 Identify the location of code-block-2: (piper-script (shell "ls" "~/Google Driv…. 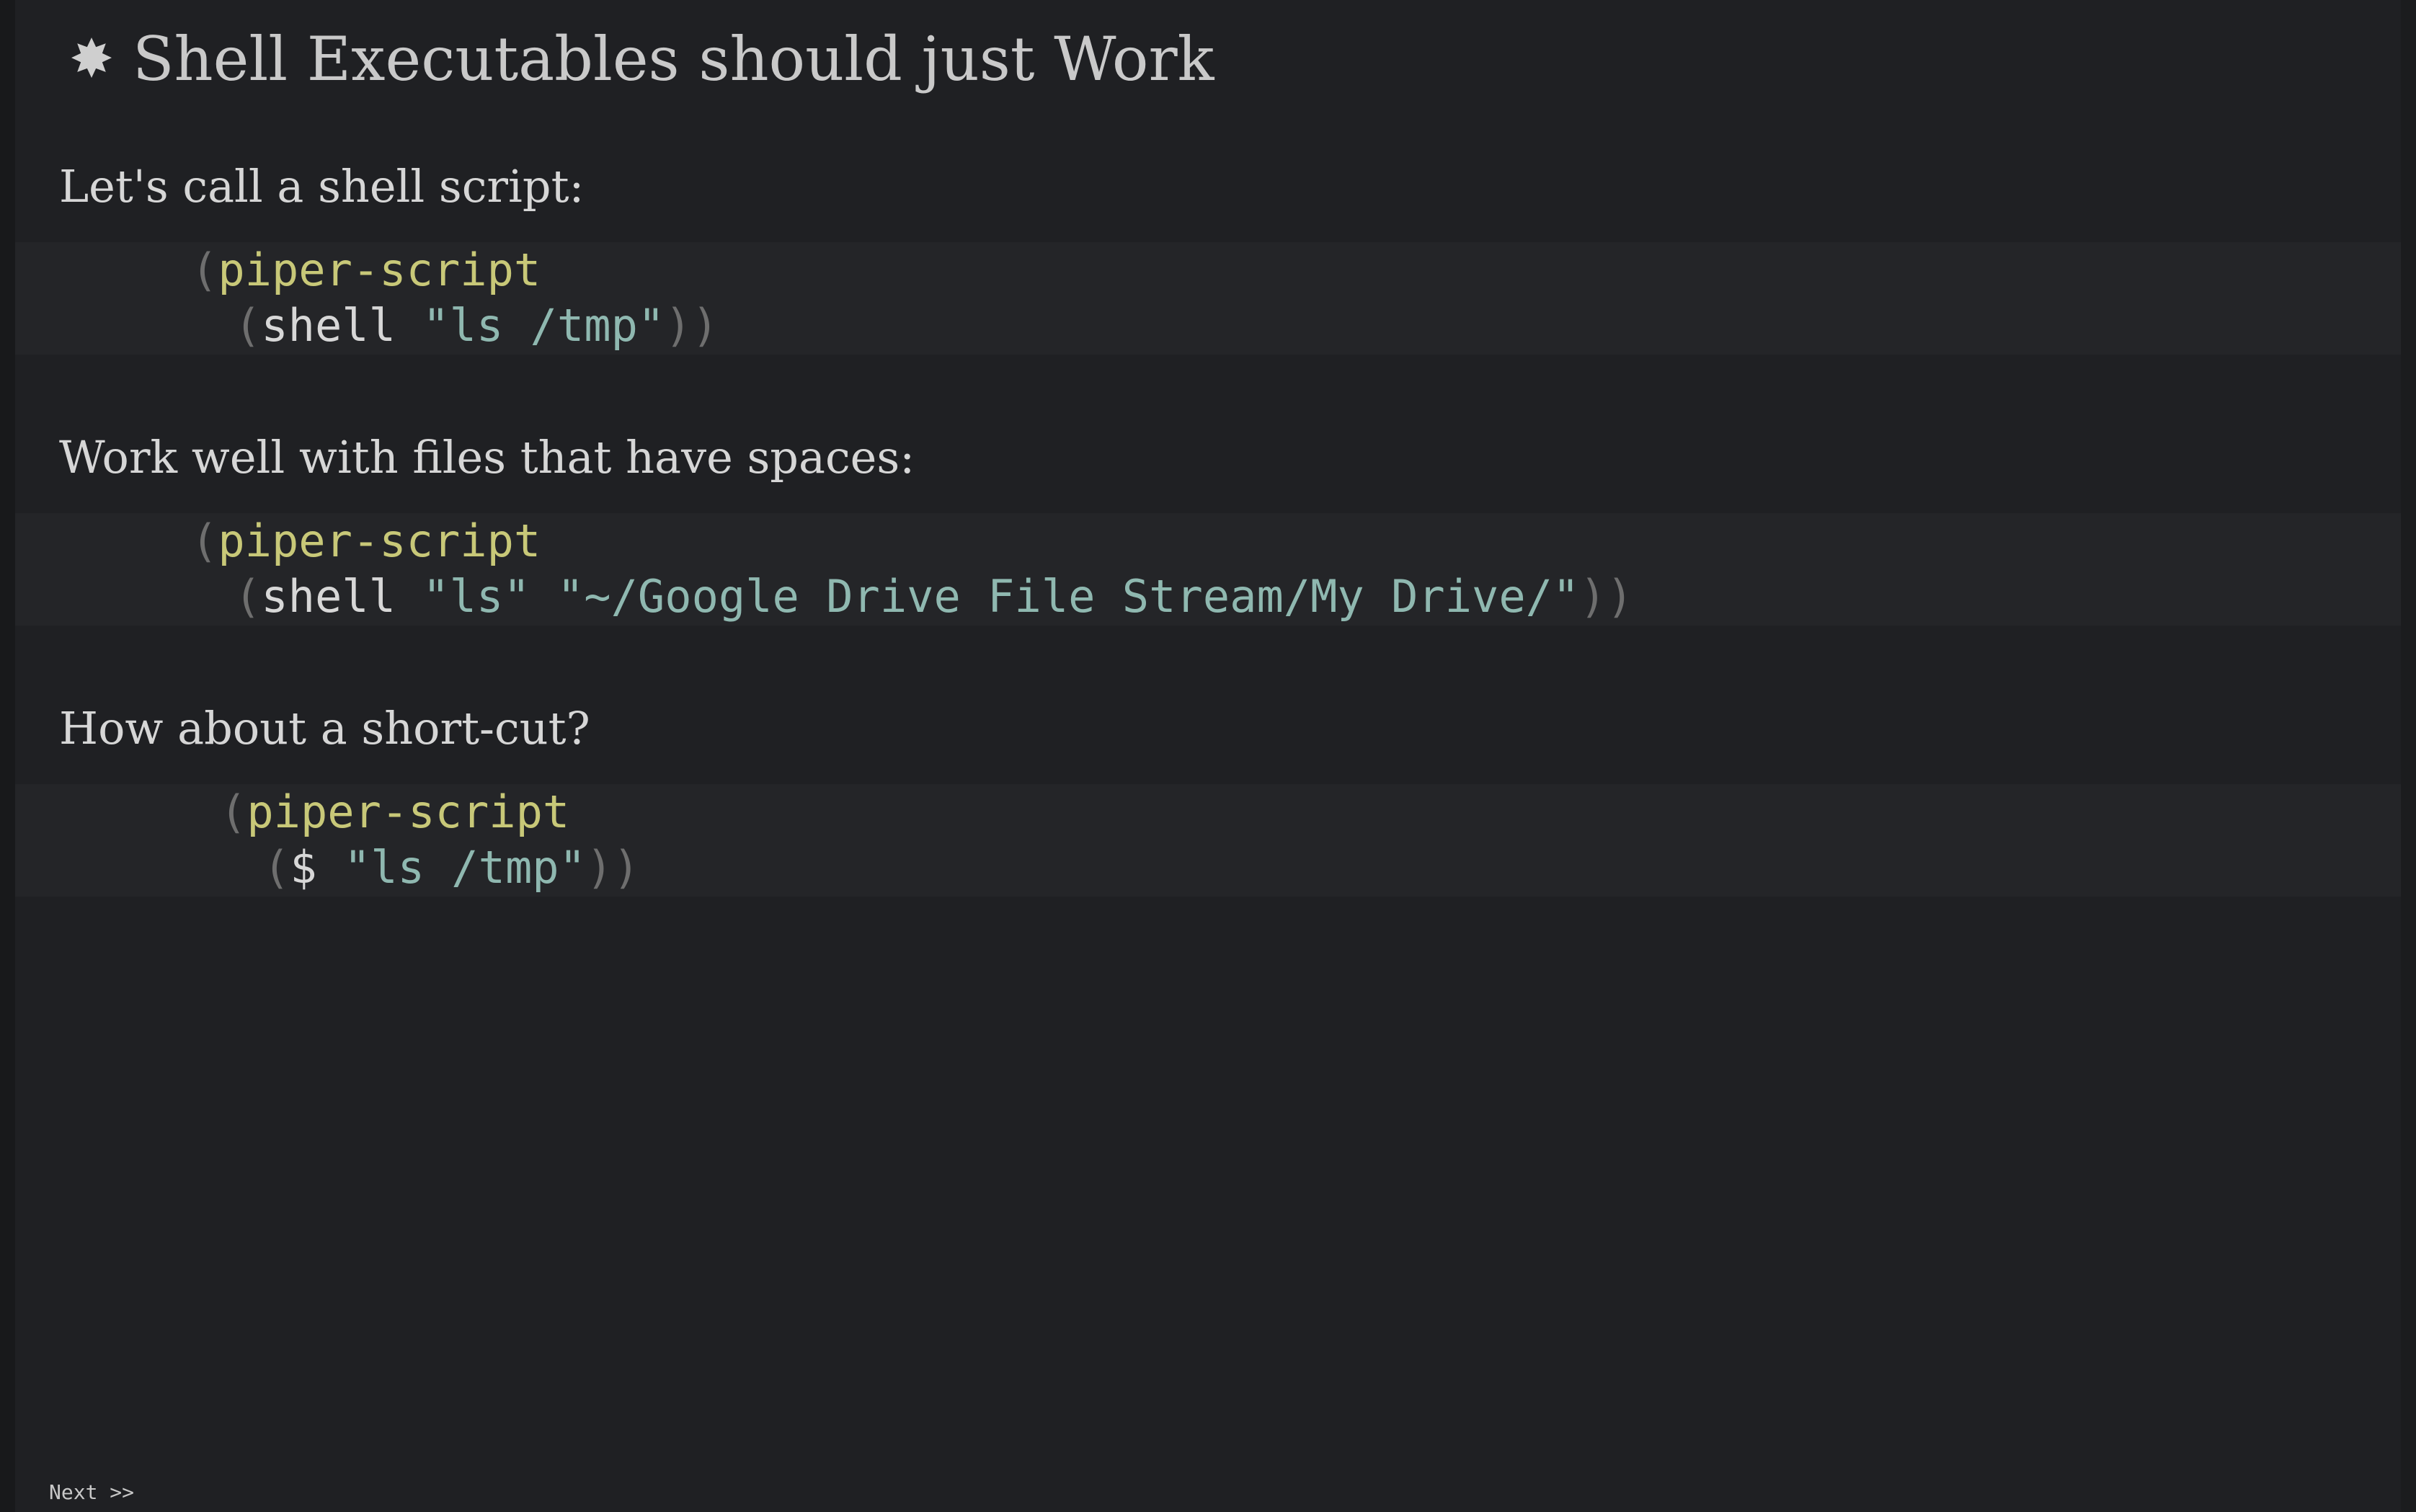
(1208, 570).